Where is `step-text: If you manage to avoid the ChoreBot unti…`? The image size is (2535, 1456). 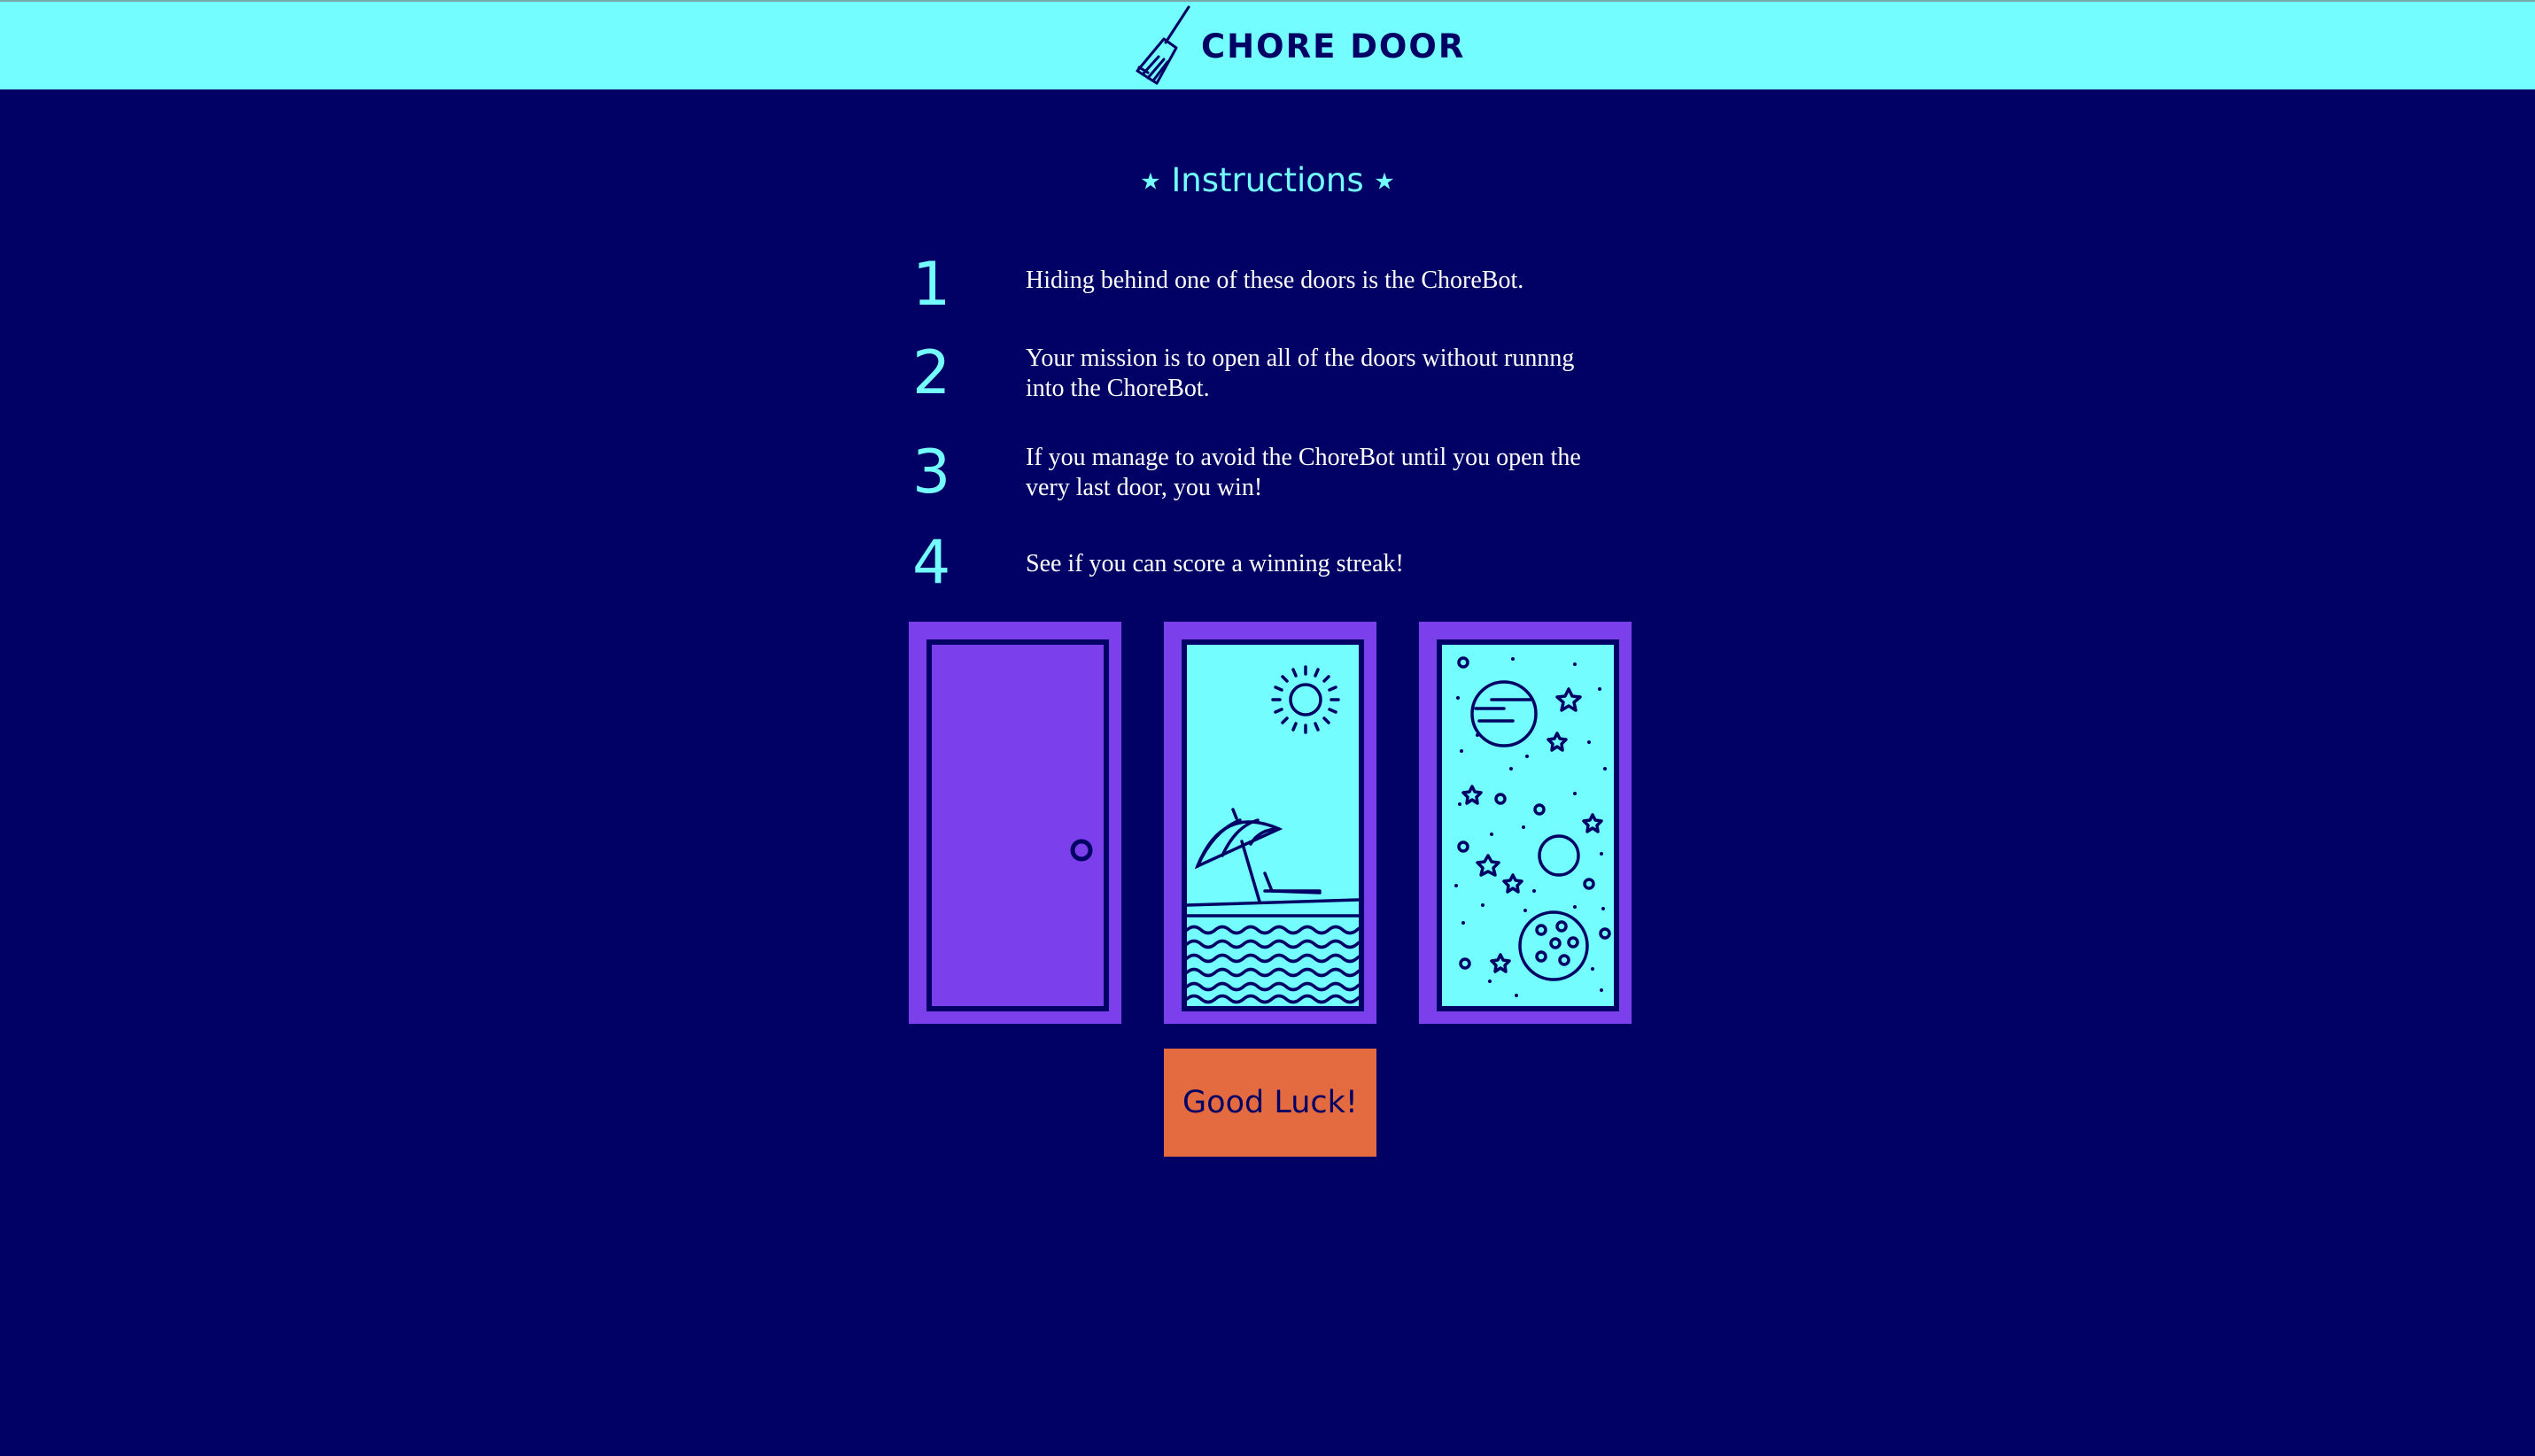
step-text: If you manage to avoid the ChoreBot unti… is located at coordinates (1303, 472).